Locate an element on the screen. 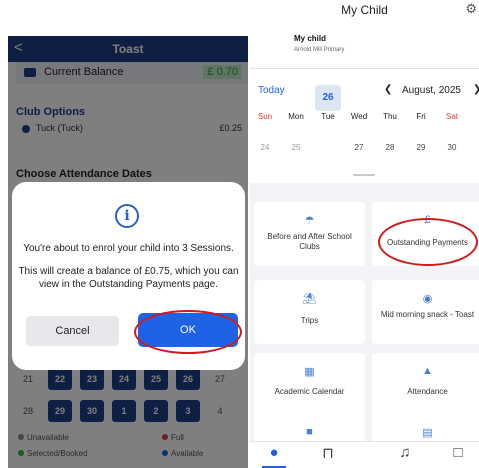 This screenshot has height=468, width=479. chat-icon: □ is located at coordinates (458, 455).